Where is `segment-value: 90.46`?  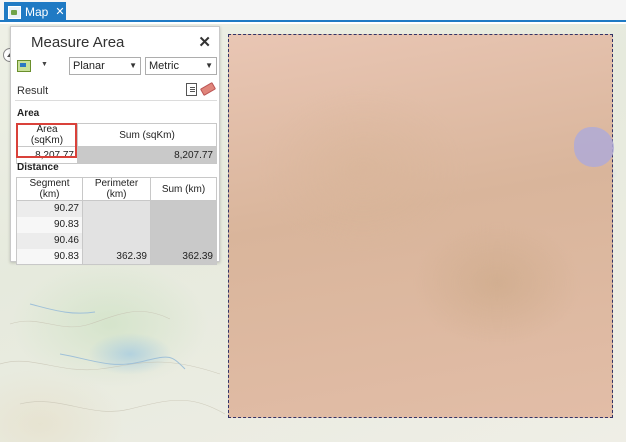 segment-value: 90.46 is located at coordinates (49, 240).